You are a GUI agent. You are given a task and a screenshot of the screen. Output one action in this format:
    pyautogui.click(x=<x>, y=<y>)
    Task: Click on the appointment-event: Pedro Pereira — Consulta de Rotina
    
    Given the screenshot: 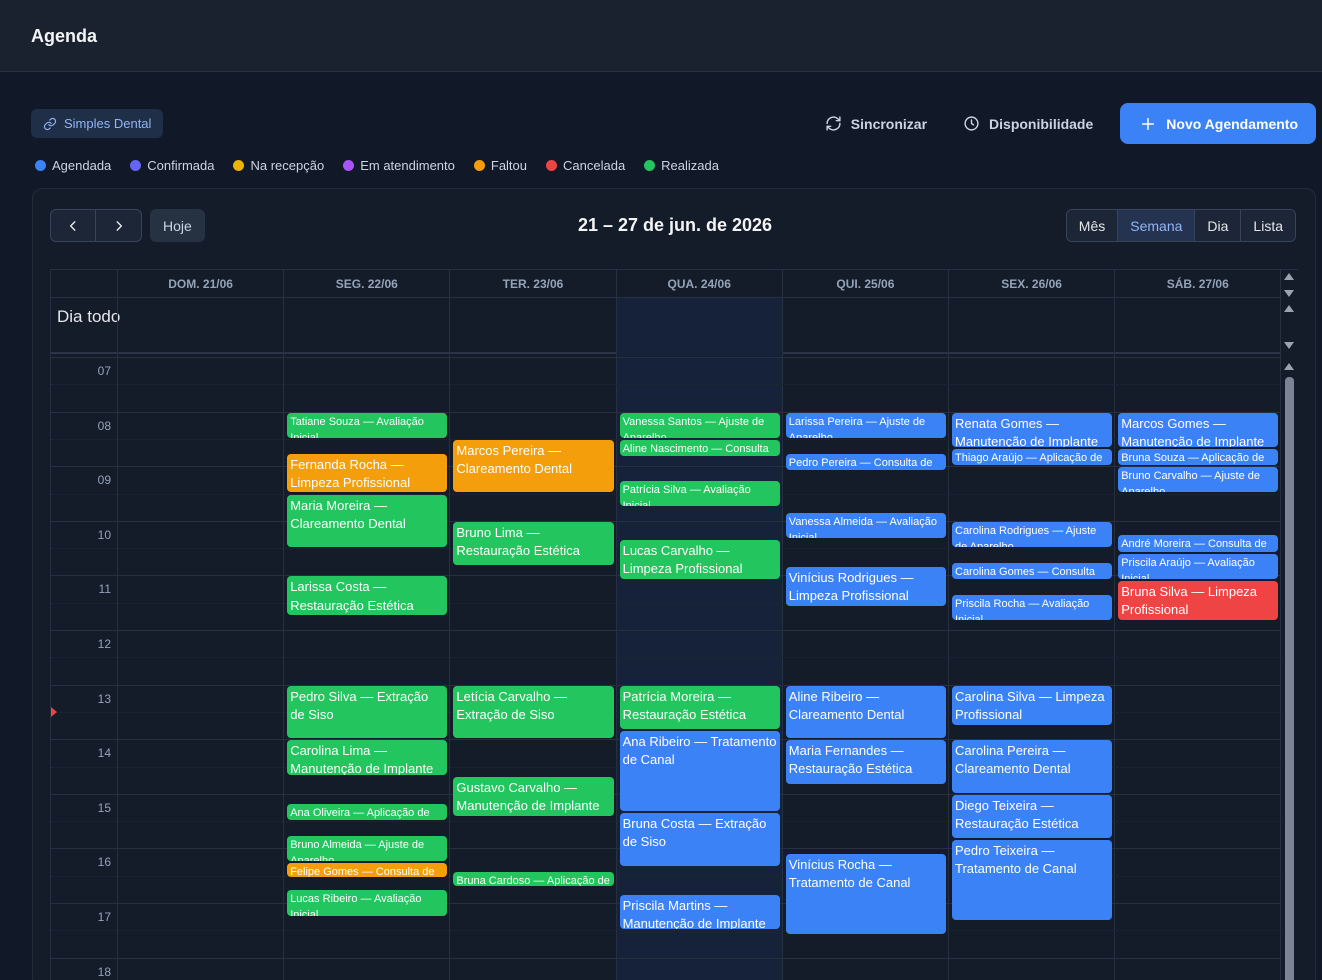 What is the action you would take?
    pyautogui.click(x=865, y=461)
    